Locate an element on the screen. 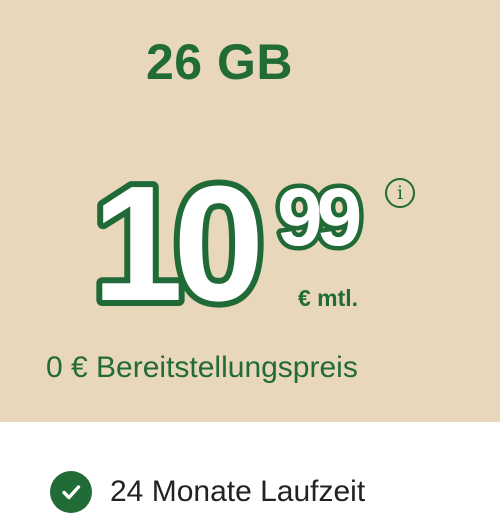  price-integer: 10 is located at coordinates (175, 245).